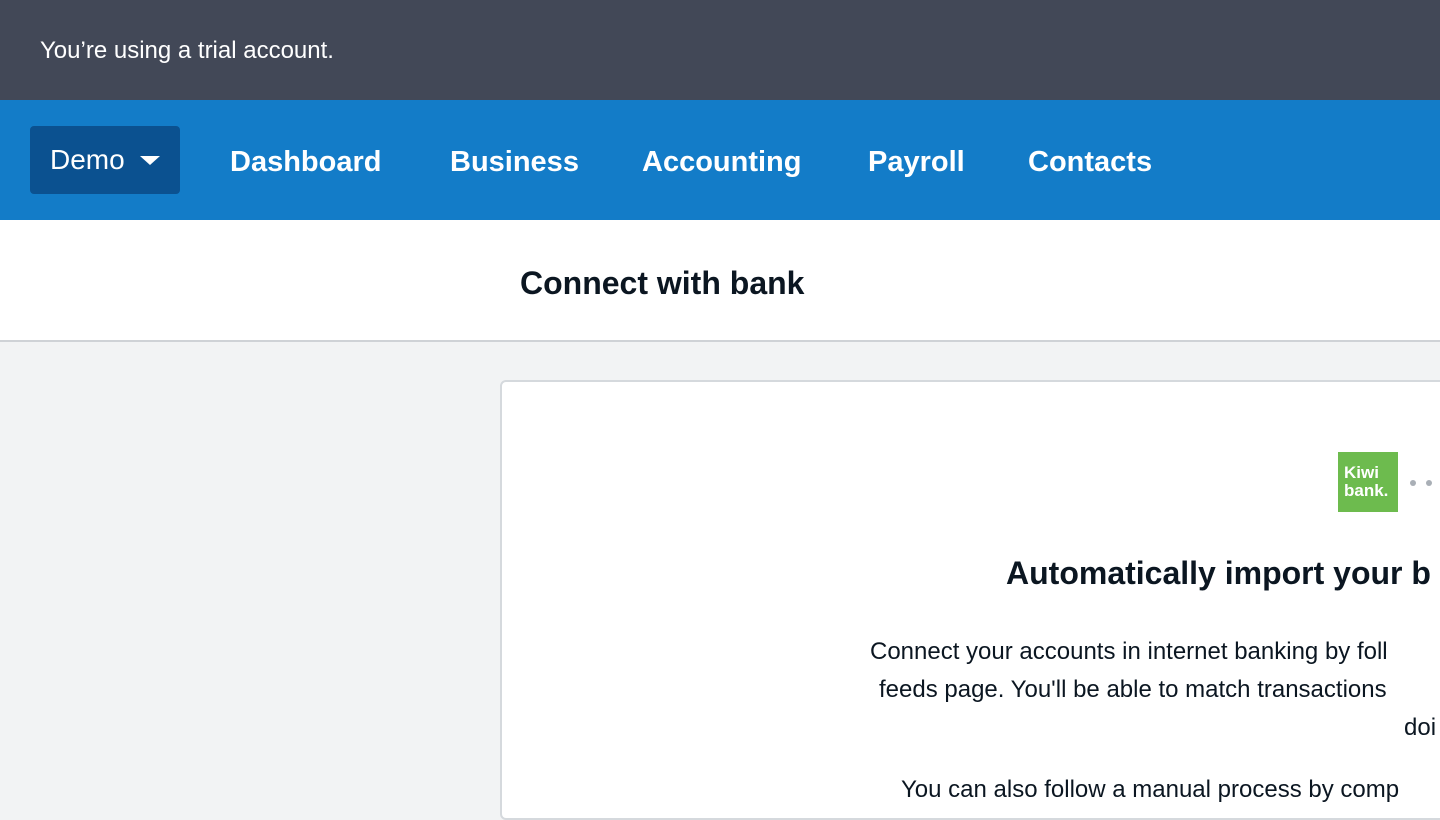 This screenshot has width=1440, height=820. Describe the element at coordinates (1420, 727) in the screenshot. I see `card-paragraph-line: doi` at that location.